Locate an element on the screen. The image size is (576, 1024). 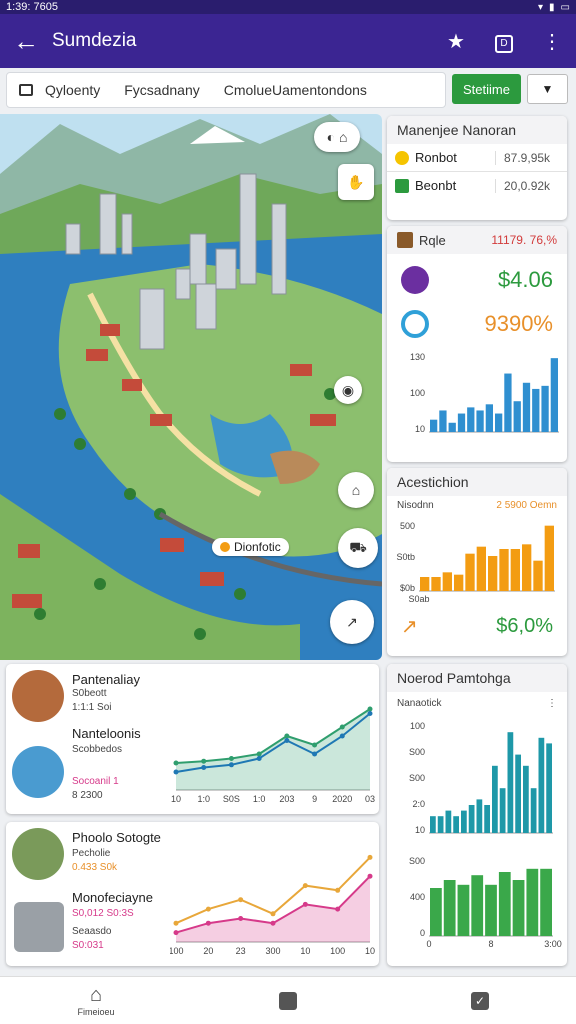
acest-metric: $6,0% is located at coordinates (524, 626).